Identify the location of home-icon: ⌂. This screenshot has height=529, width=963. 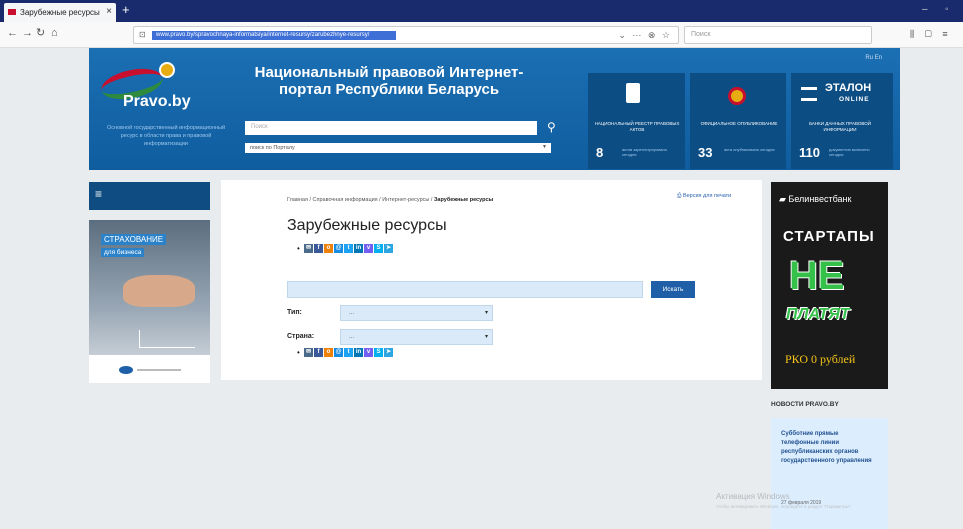
(54, 33).